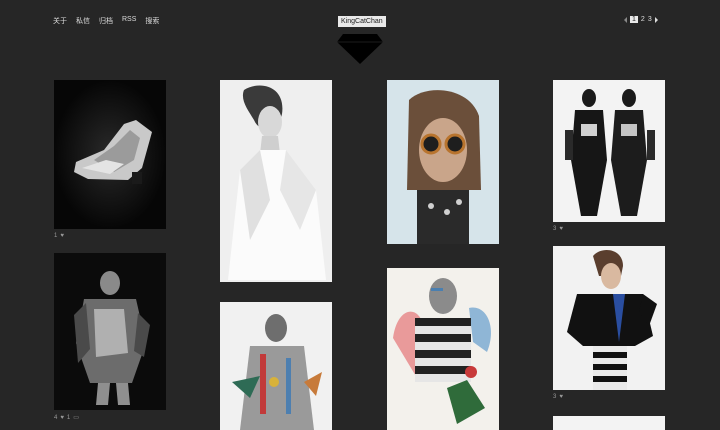 This screenshot has height=430, width=720. I want to click on nav-search: 搜索, so click(152, 21).